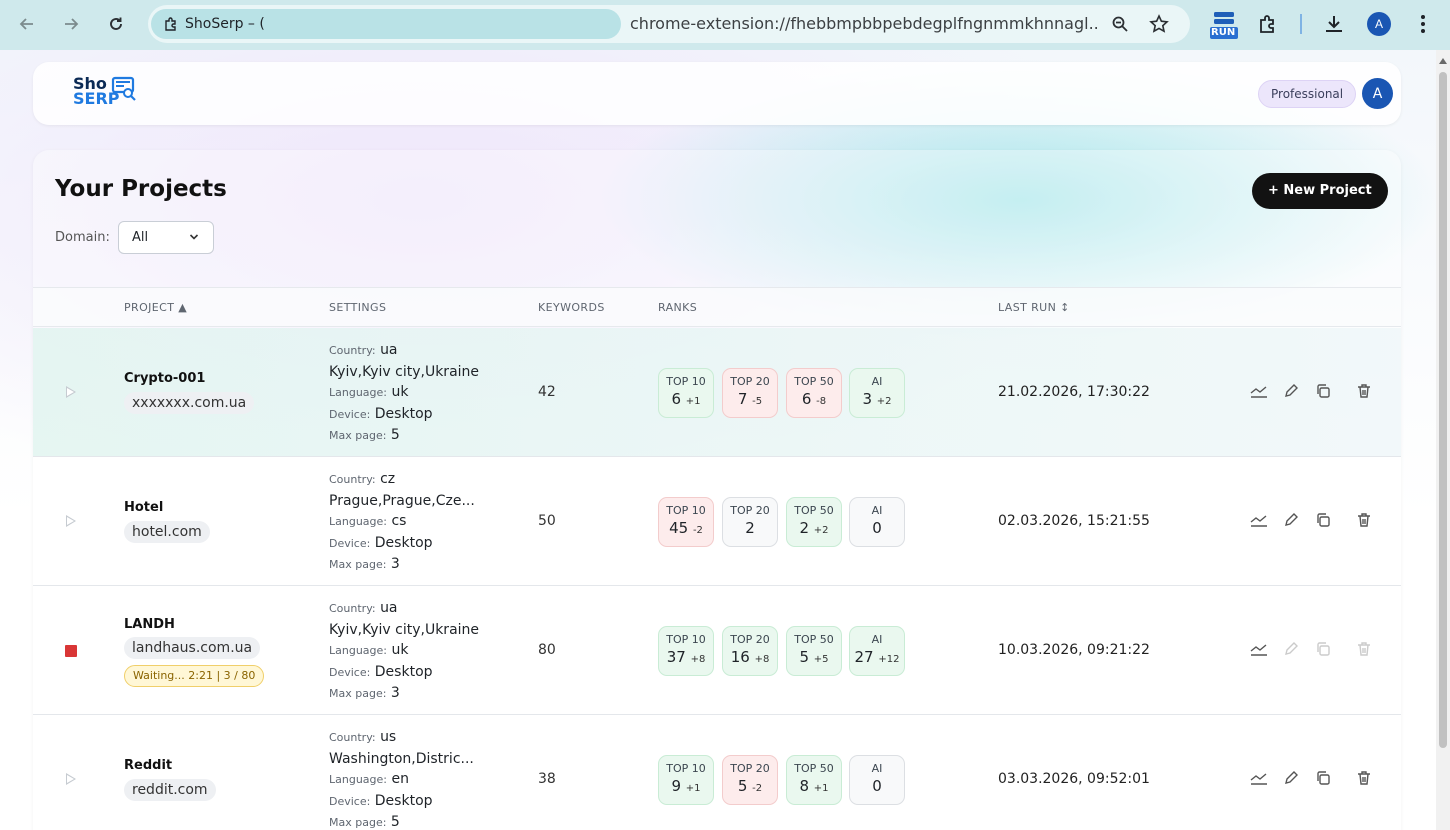  What do you see at coordinates (1379, 24) in the screenshot?
I see `profile-avatar-icon: A` at bounding box center [1379, 24].